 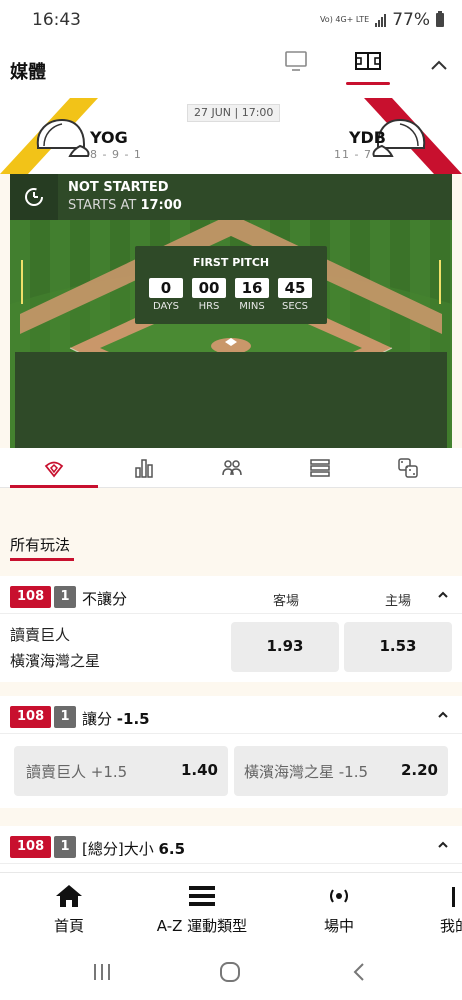 What do you see at coordinates (56, 20) in the screenshot?
I see `clock: 16:43` at bounding box center [56, 20].